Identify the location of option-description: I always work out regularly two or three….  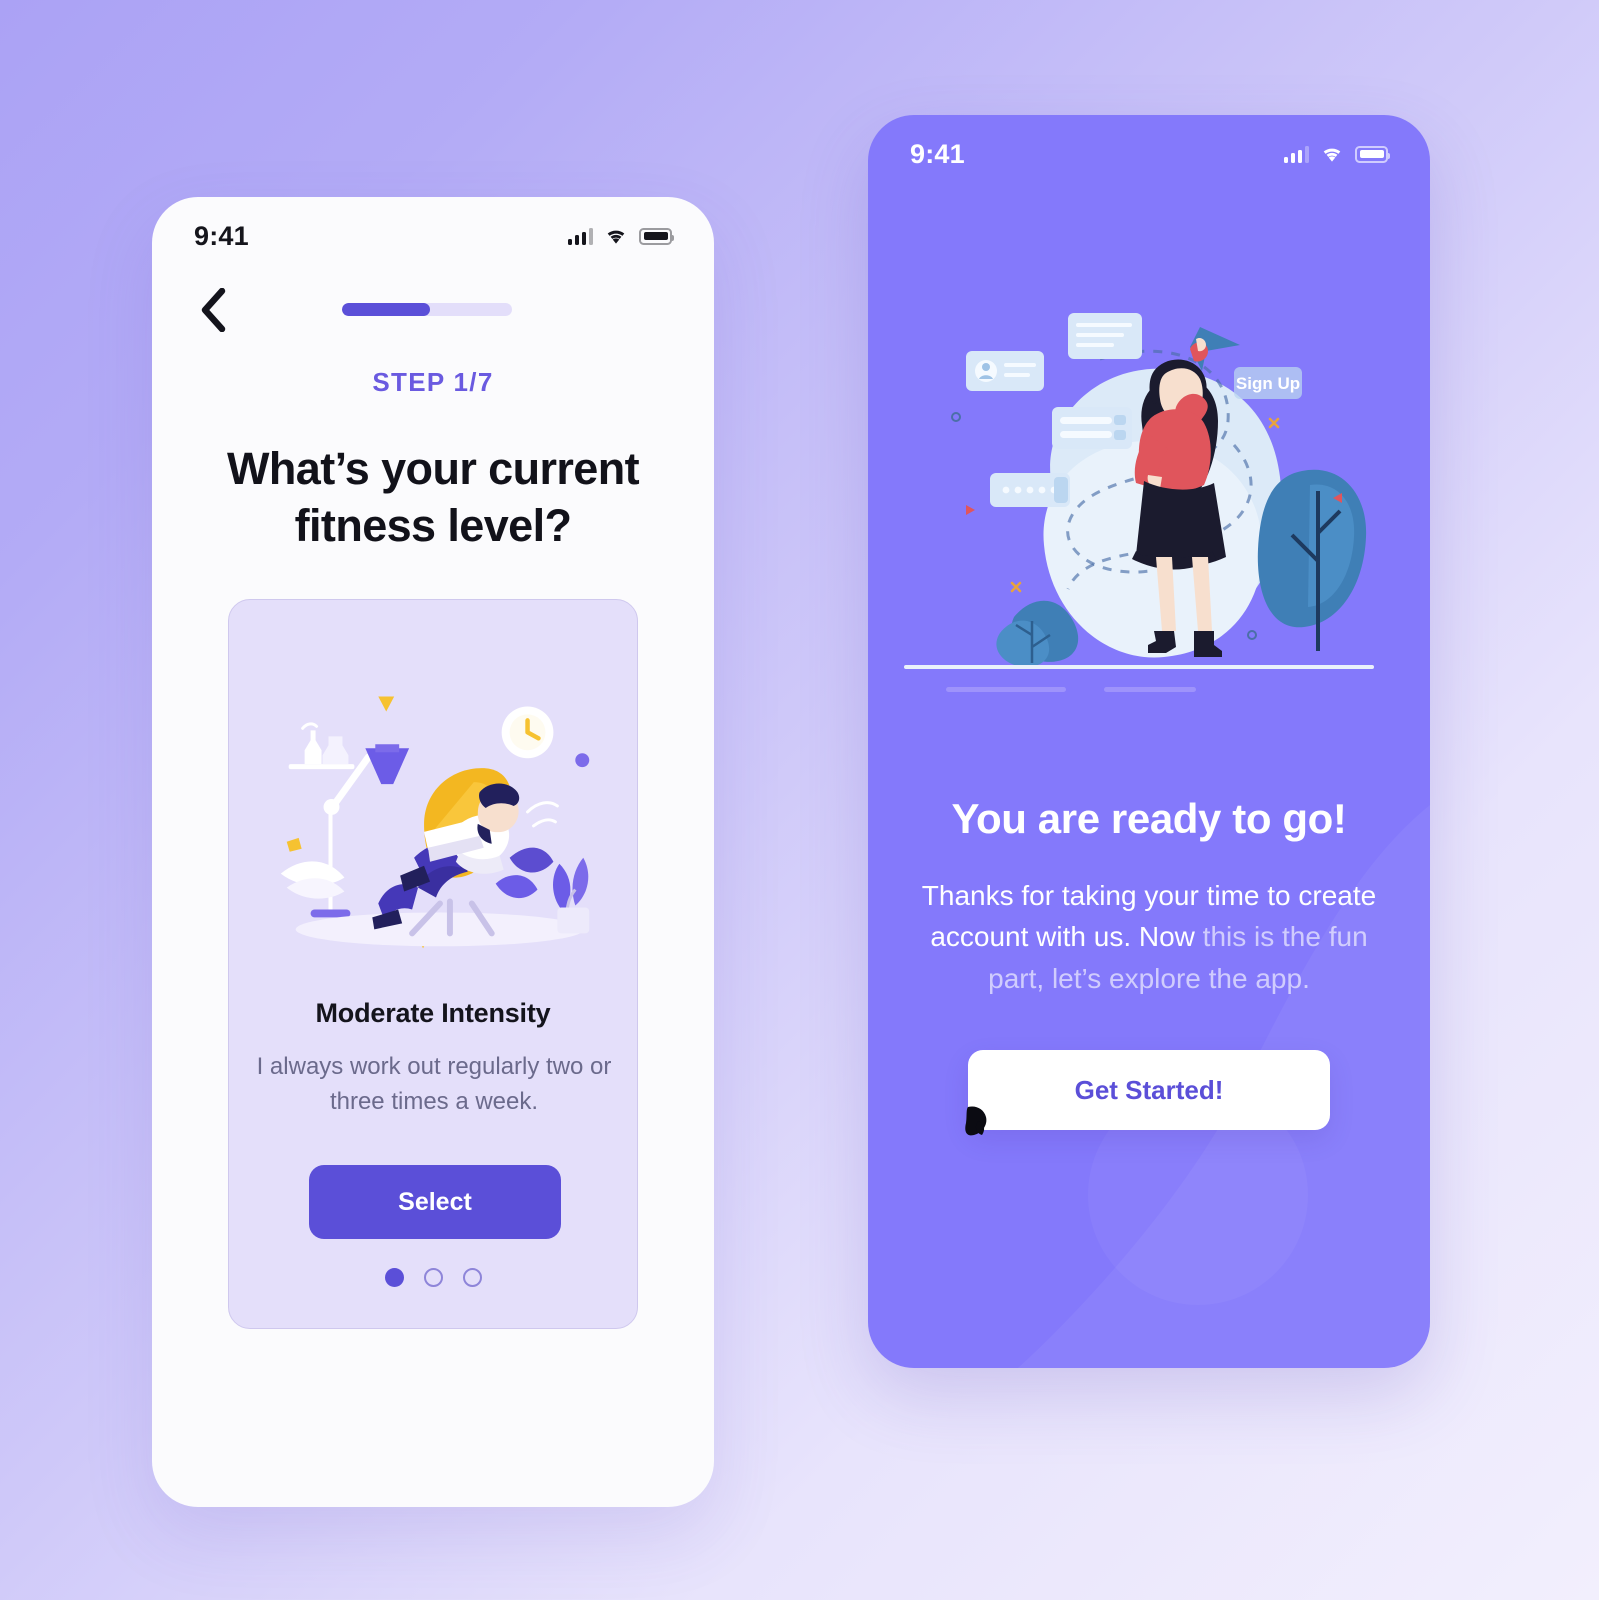
(434, 1084).